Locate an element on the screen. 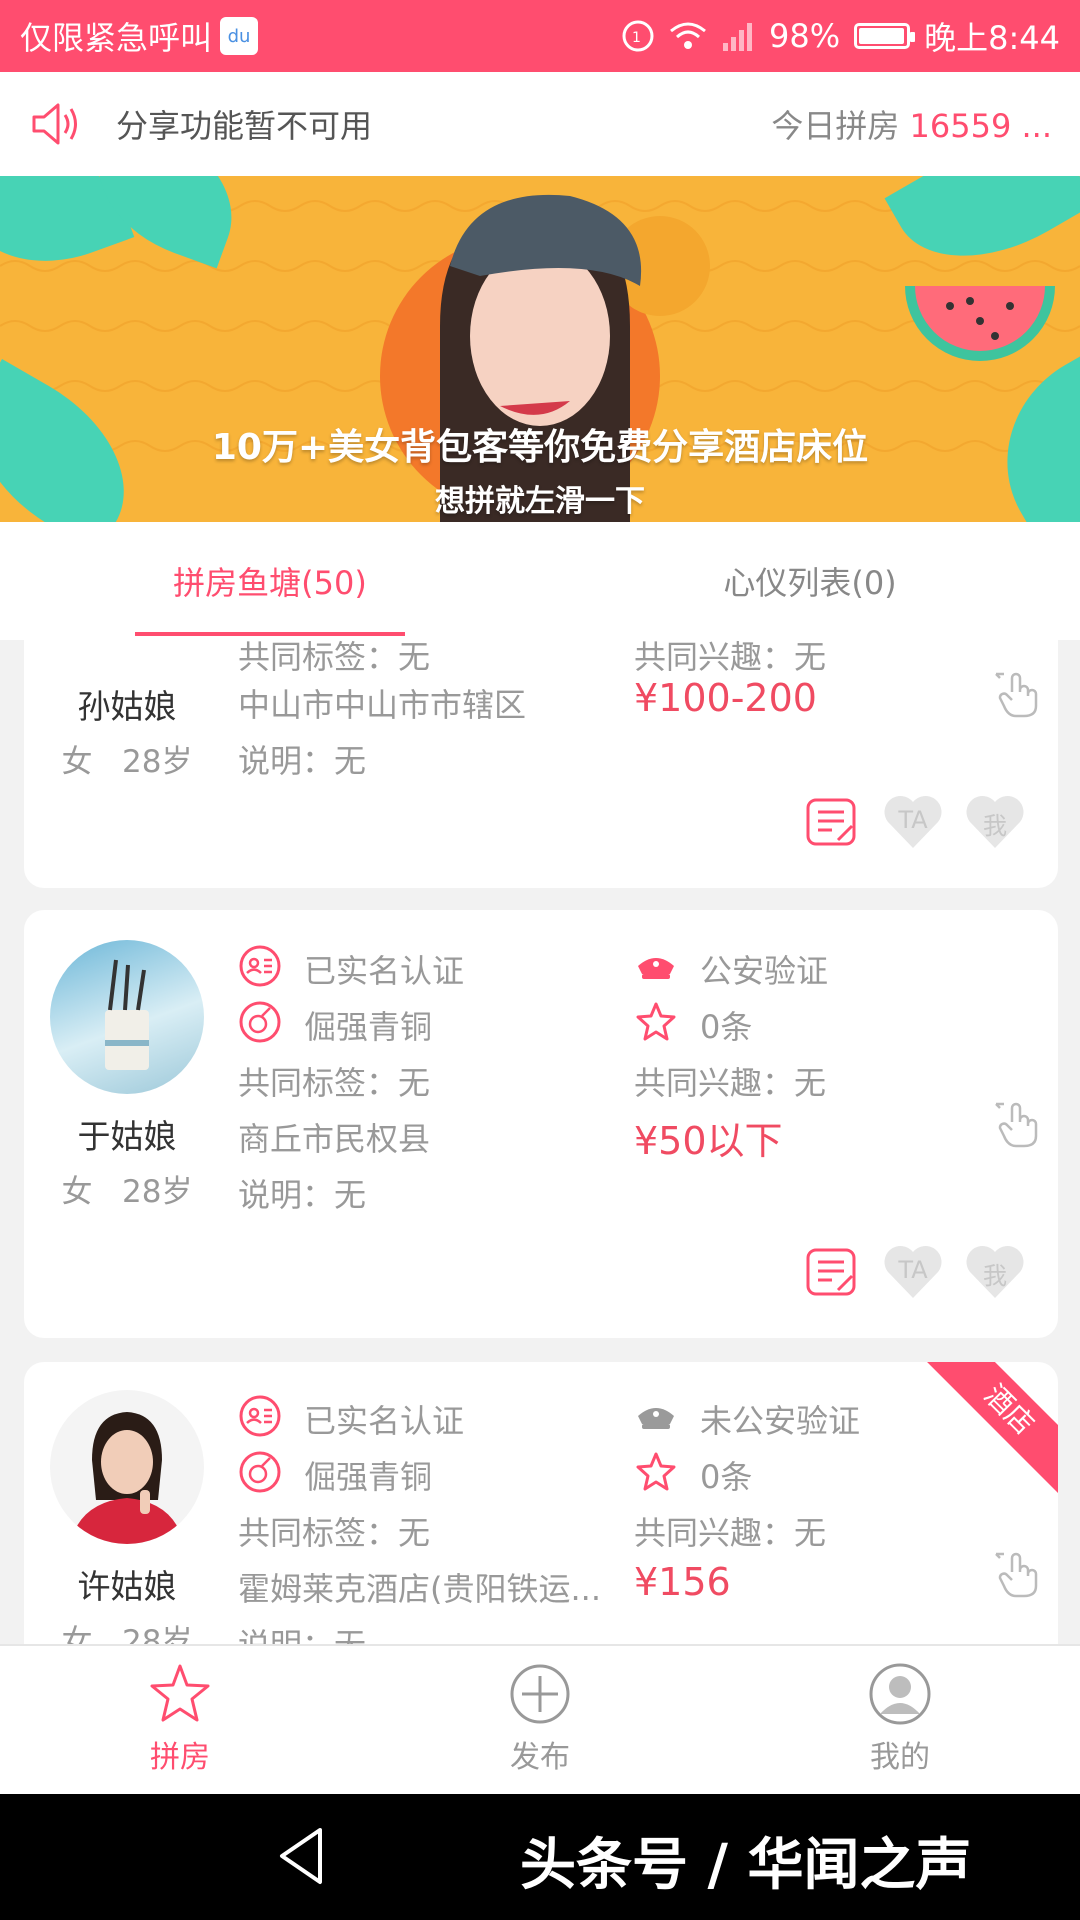 This screenshot has height=1920, width=1080. location: 中山市中山市市辖区 is located at coordinates (382, 705).